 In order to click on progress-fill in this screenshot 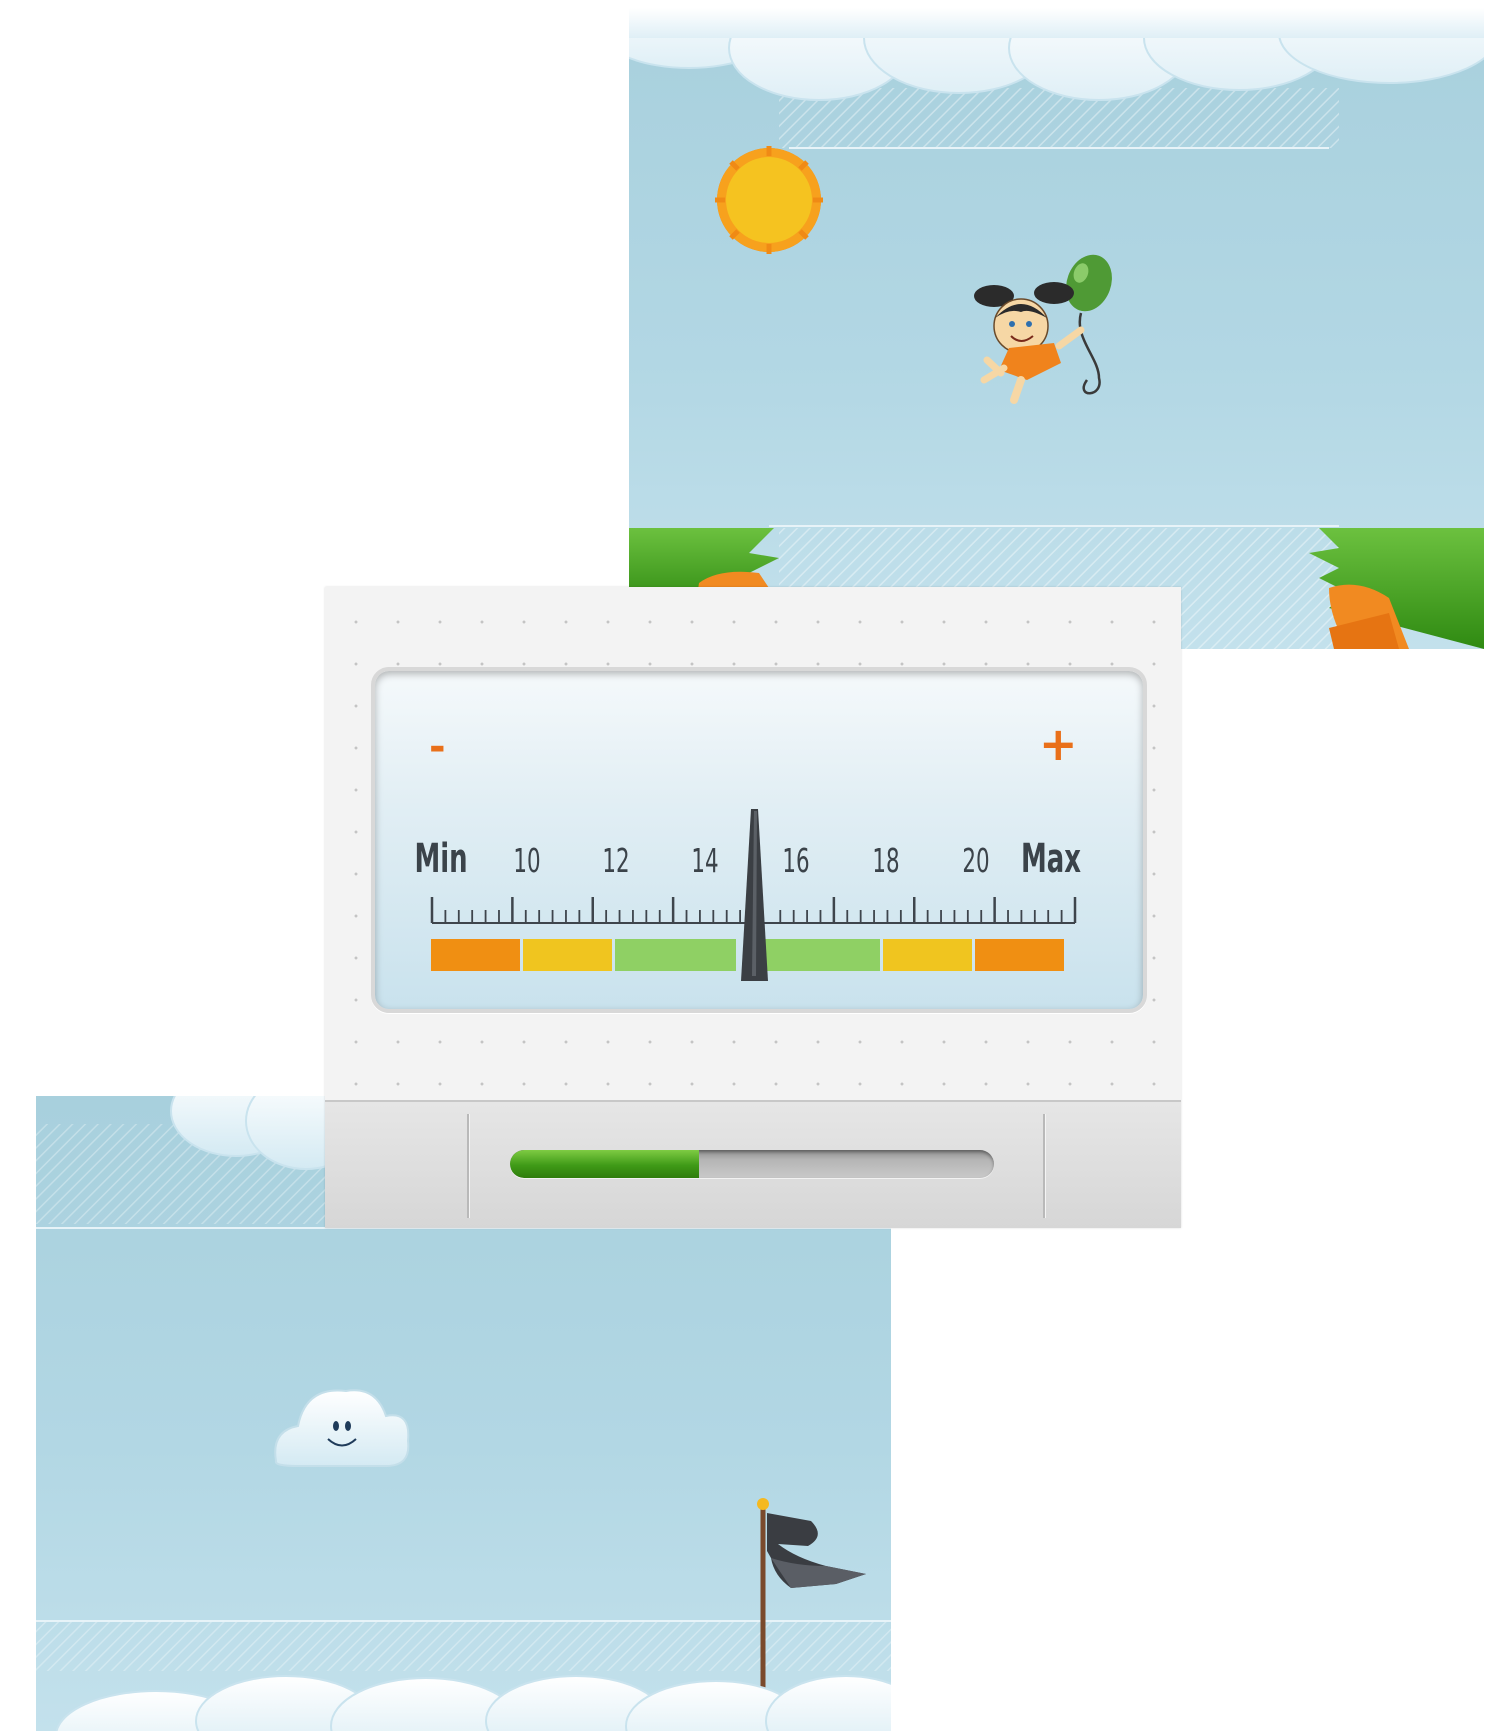, I will do `click(604, 1164)`.